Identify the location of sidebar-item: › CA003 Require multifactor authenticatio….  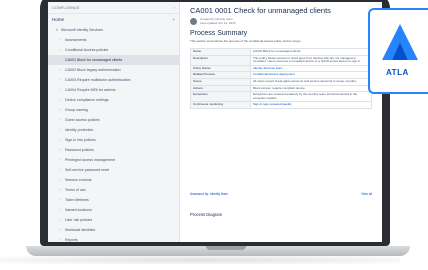
(113, 80).